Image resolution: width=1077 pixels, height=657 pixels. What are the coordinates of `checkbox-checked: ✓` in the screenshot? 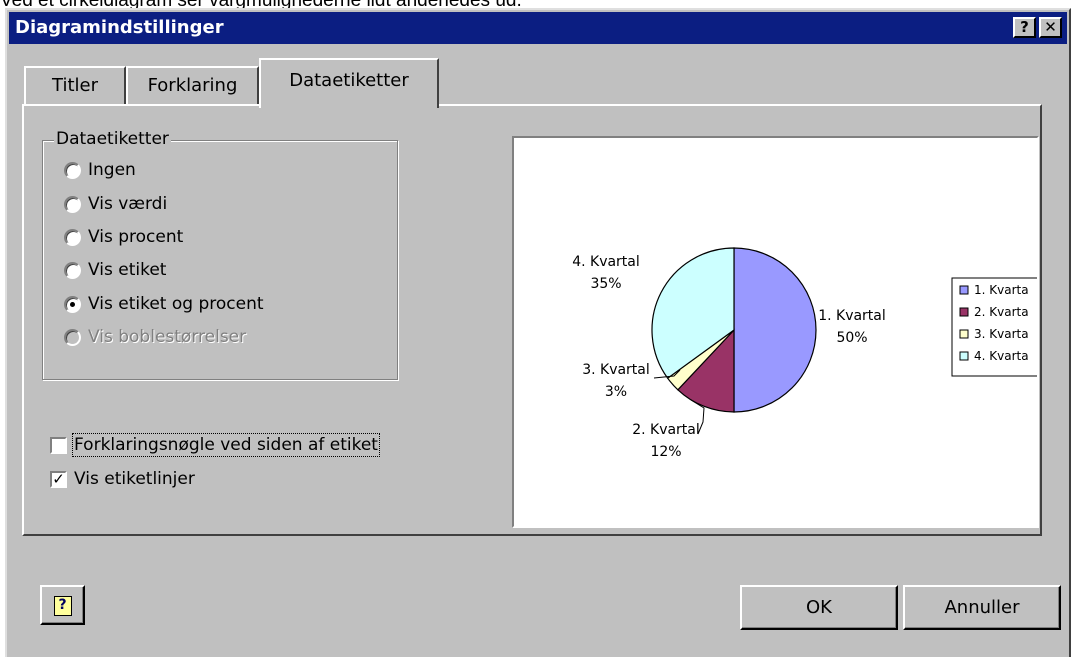 It's located at (58, 479).